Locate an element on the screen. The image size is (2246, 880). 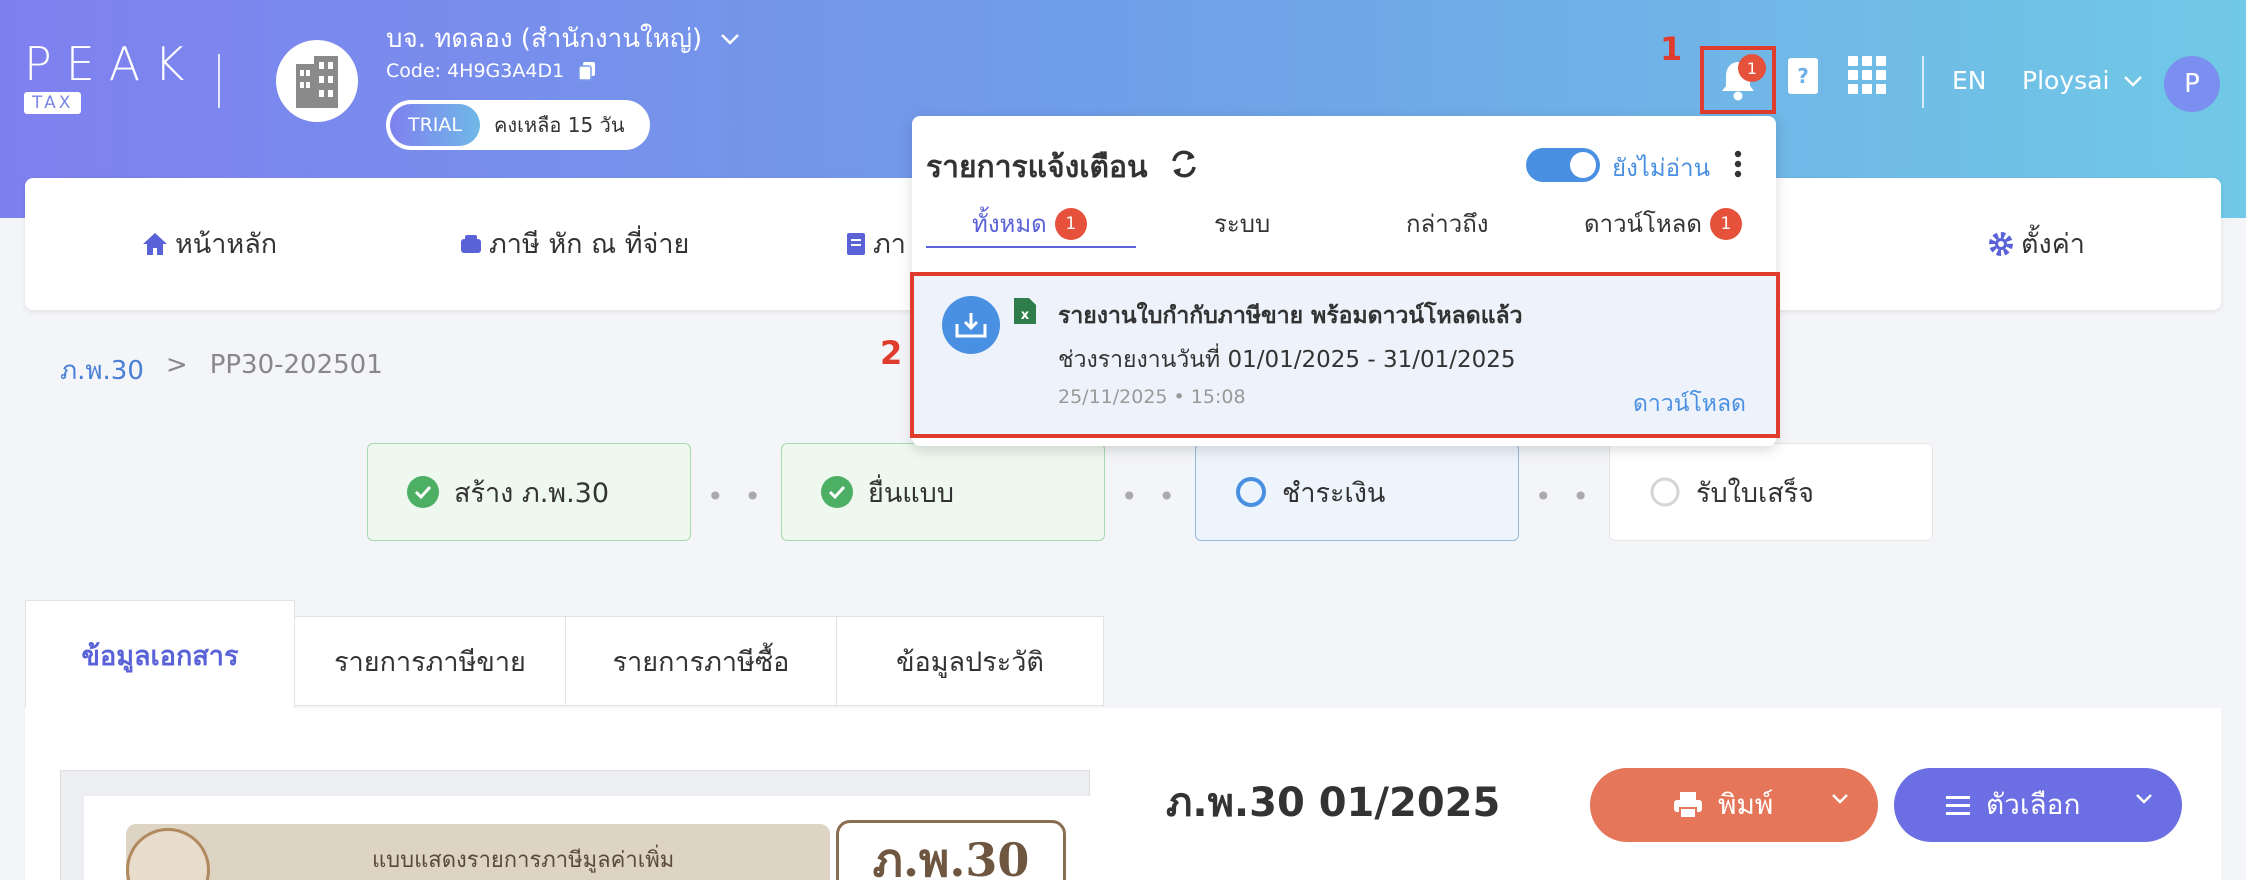
trial-badge: TRIAL is located at coordinates (435, 125).